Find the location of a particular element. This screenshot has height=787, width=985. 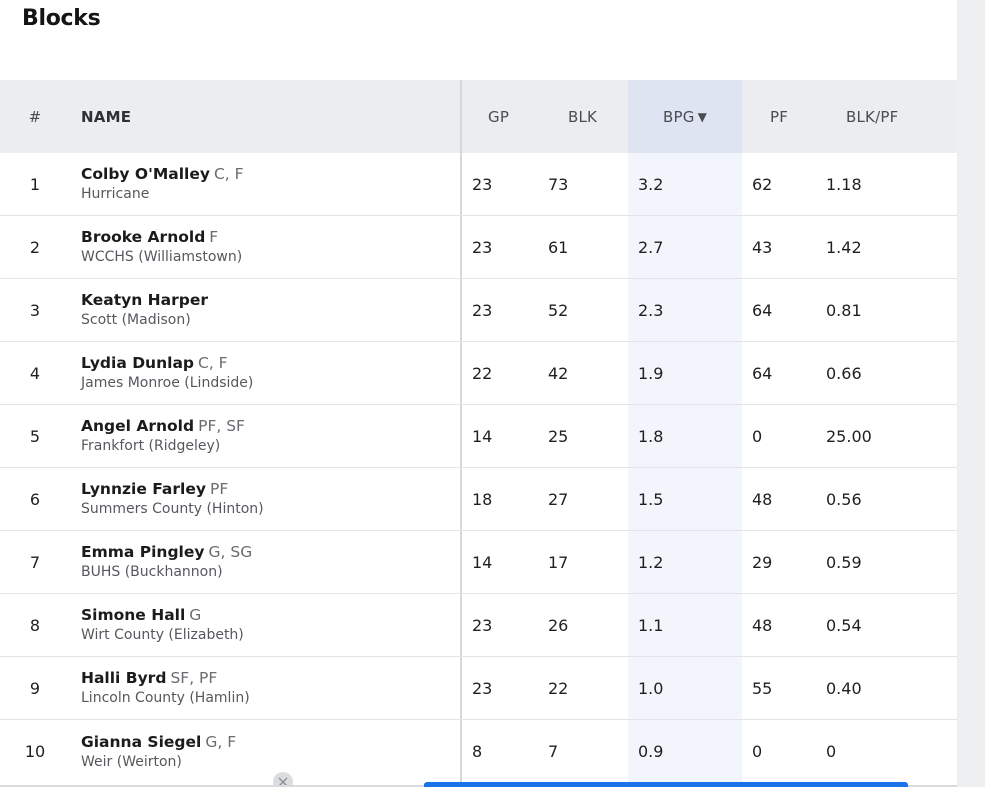

bpg-cell: 1.5 is located at coordinates (685, 499).